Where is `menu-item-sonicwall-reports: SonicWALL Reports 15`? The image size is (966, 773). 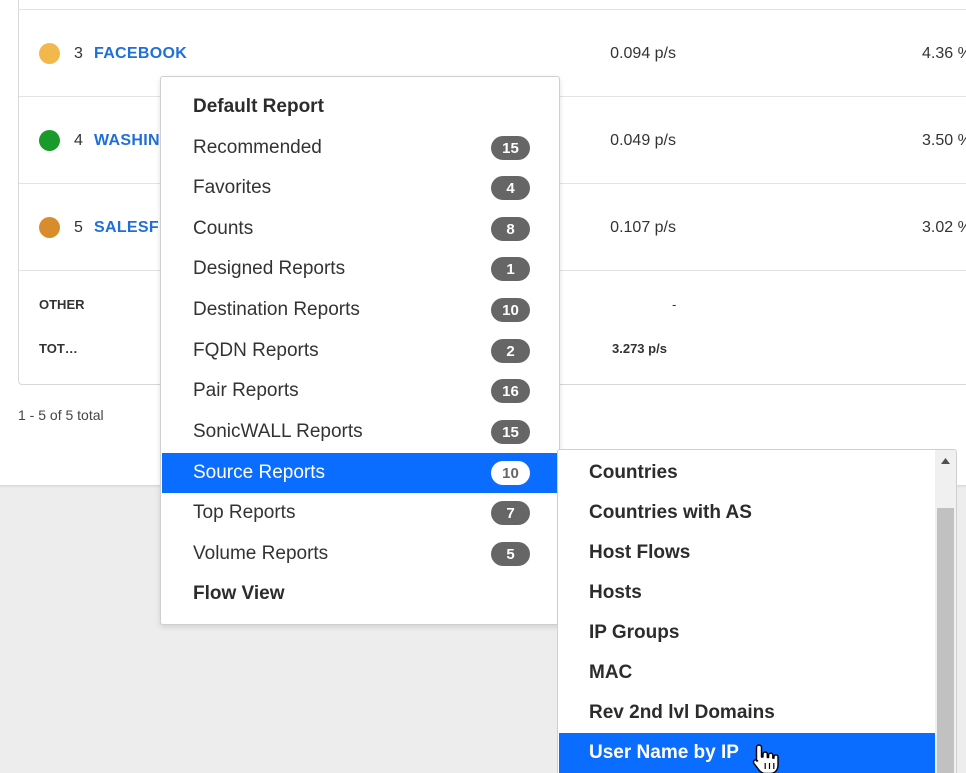 menu-item-sonicwall-reports: SonicWALL Reports 15 is located at coordinates (360, 432).